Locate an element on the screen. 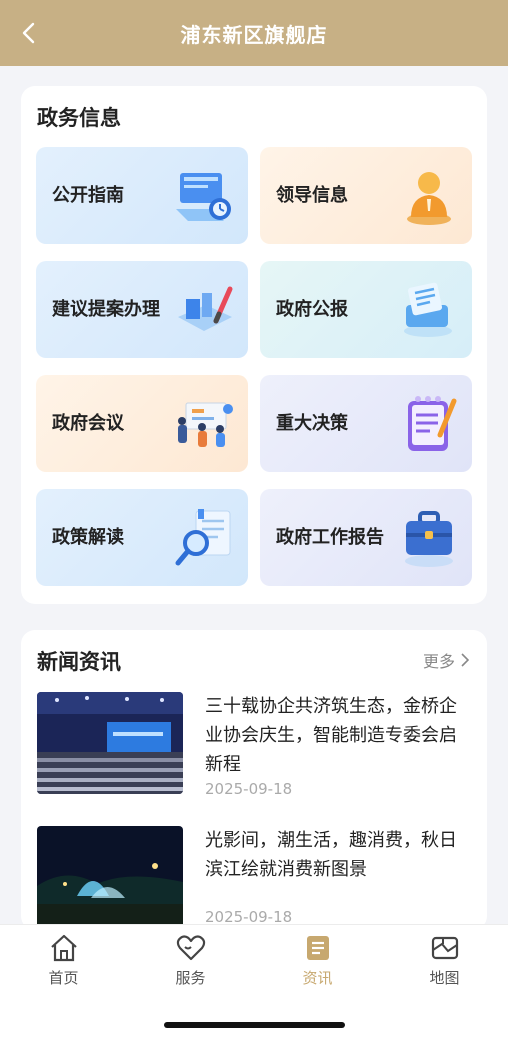 The height and width of the screenshot is (1039, 508). proposal-icon is located at coordinates (205, 308).